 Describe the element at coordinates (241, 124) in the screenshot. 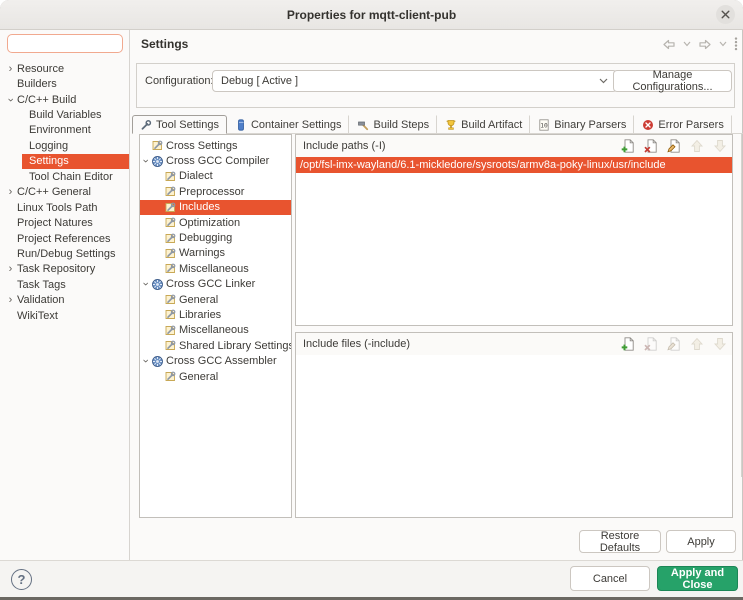

I see `container-icon` at that location.